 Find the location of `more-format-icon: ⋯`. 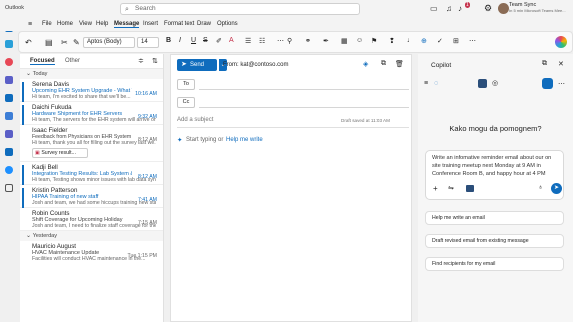

more-format-icon: ⋯ is located at coordinates (280, 41).